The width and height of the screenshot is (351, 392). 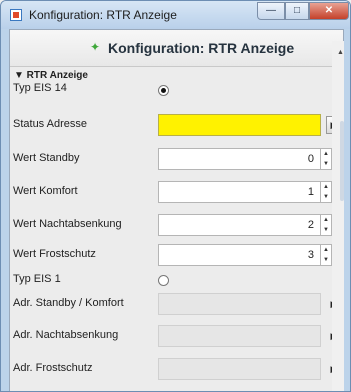 I want to click on minimize-button: —, so click(x=271, y=11).